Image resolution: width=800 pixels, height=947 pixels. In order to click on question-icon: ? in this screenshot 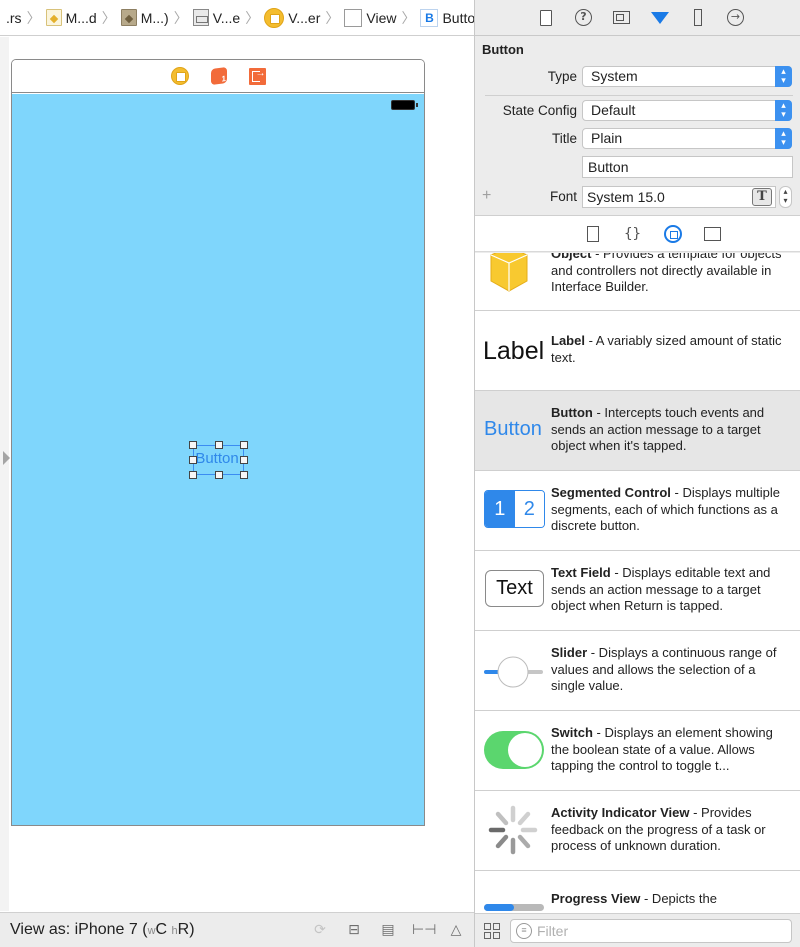, I will do `click(583, 17)`.